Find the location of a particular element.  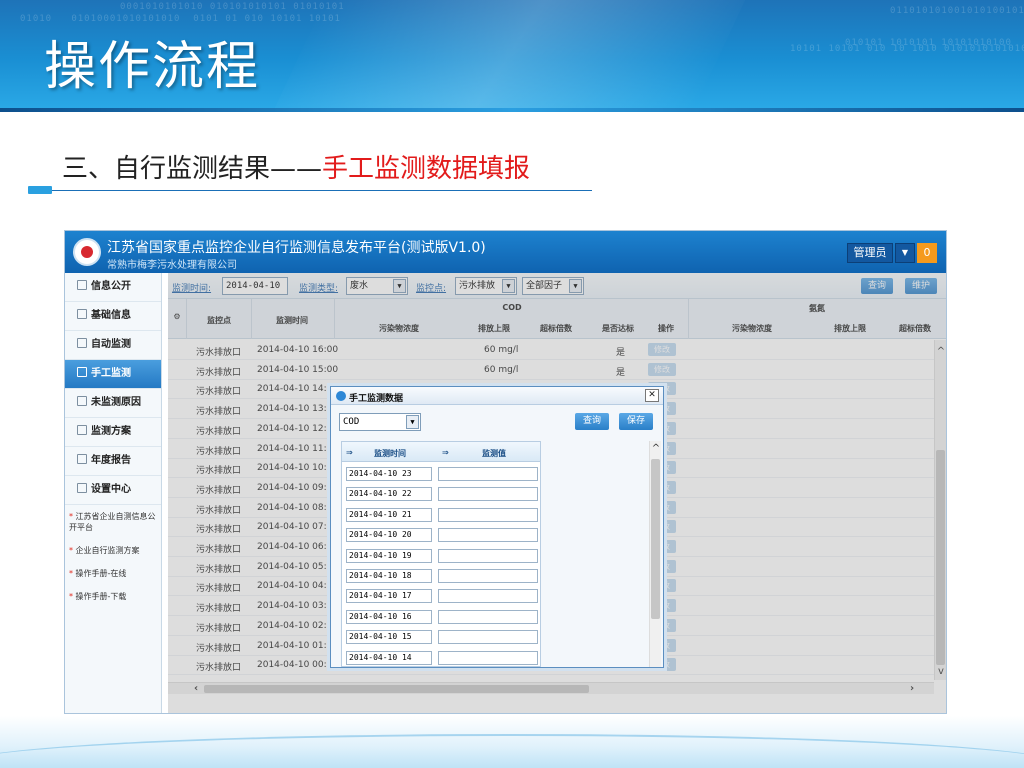

monitor-icon is located at coordinates (82, 372).